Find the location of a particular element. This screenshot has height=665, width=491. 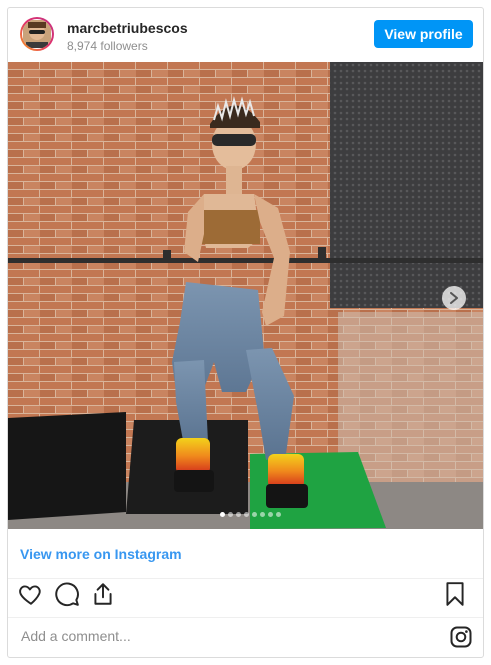

comment-icon is located at coordinates (67, 594).